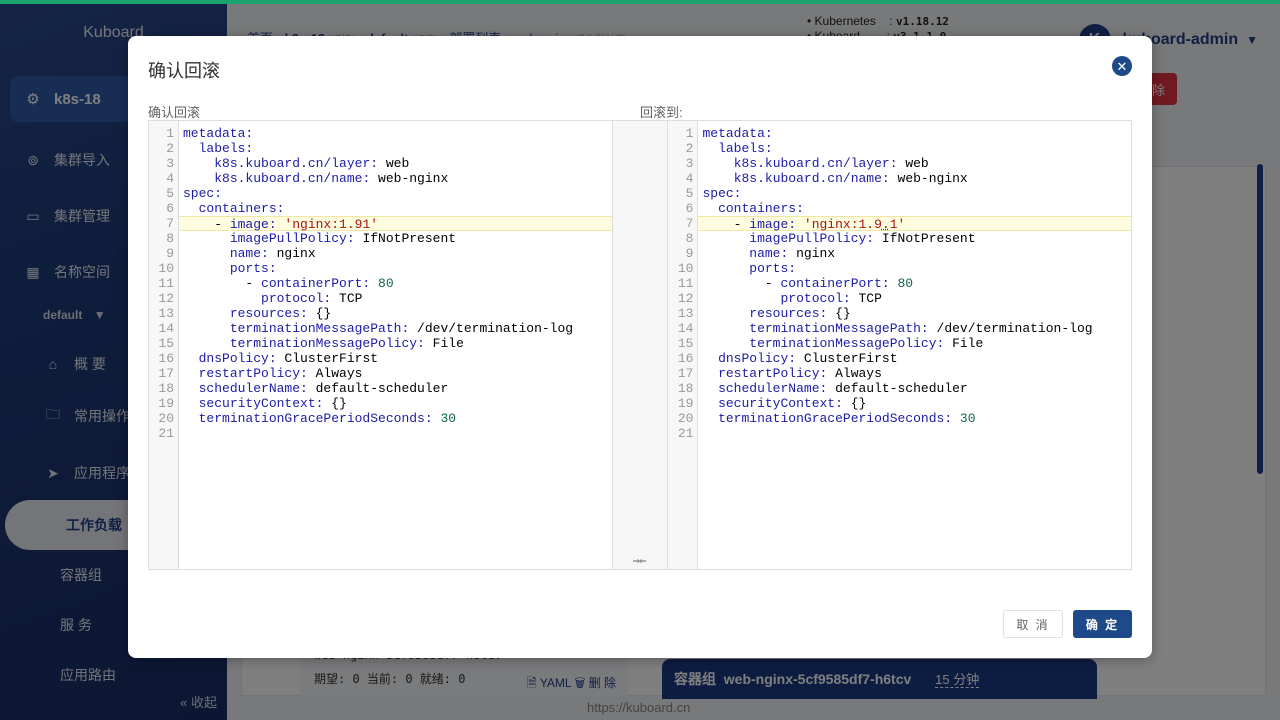  What do you see at coordinates (1102, 624) in the screenshot?
I see `confirm-button: 确 定` at bounding box center [1102, 624].